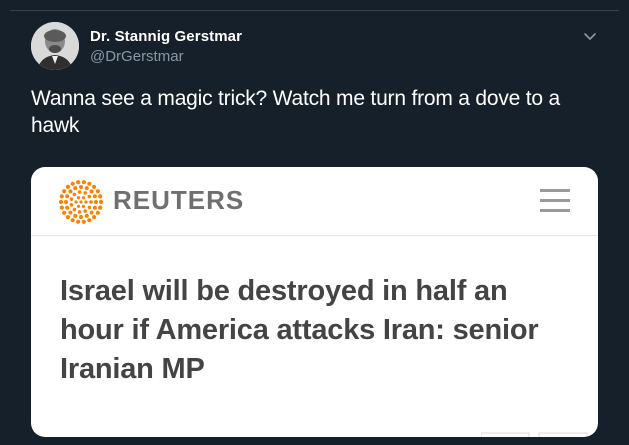  What do you see at coordinates (590, 37) in the screenshot?
I see `chevron-down-icon` at bounding box center [590, 37].